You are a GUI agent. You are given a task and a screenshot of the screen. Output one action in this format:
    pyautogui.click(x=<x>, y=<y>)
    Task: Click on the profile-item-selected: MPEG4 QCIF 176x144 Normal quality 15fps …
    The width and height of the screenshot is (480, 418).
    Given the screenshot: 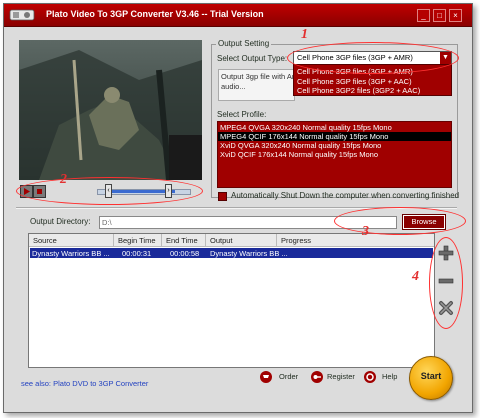 What is the action you would take?
    pyautogui.click(x=334, y=136)
    